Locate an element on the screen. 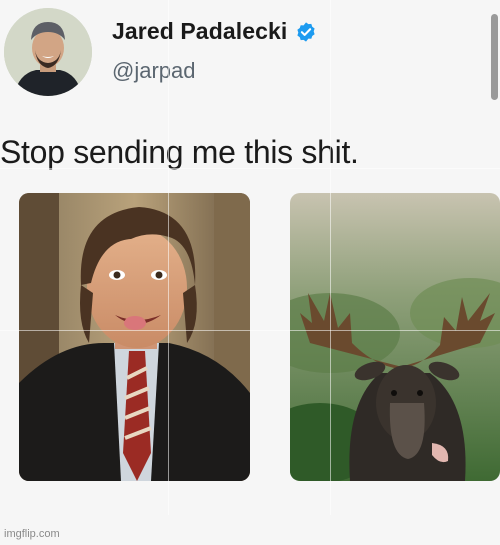 The image size is (500, 545). verified-badge-icon is located at coordinates (306, 32).